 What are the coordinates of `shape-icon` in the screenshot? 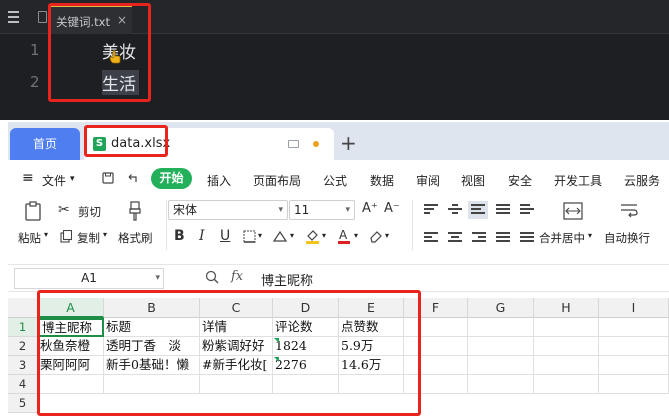 It's located at (280, 236).